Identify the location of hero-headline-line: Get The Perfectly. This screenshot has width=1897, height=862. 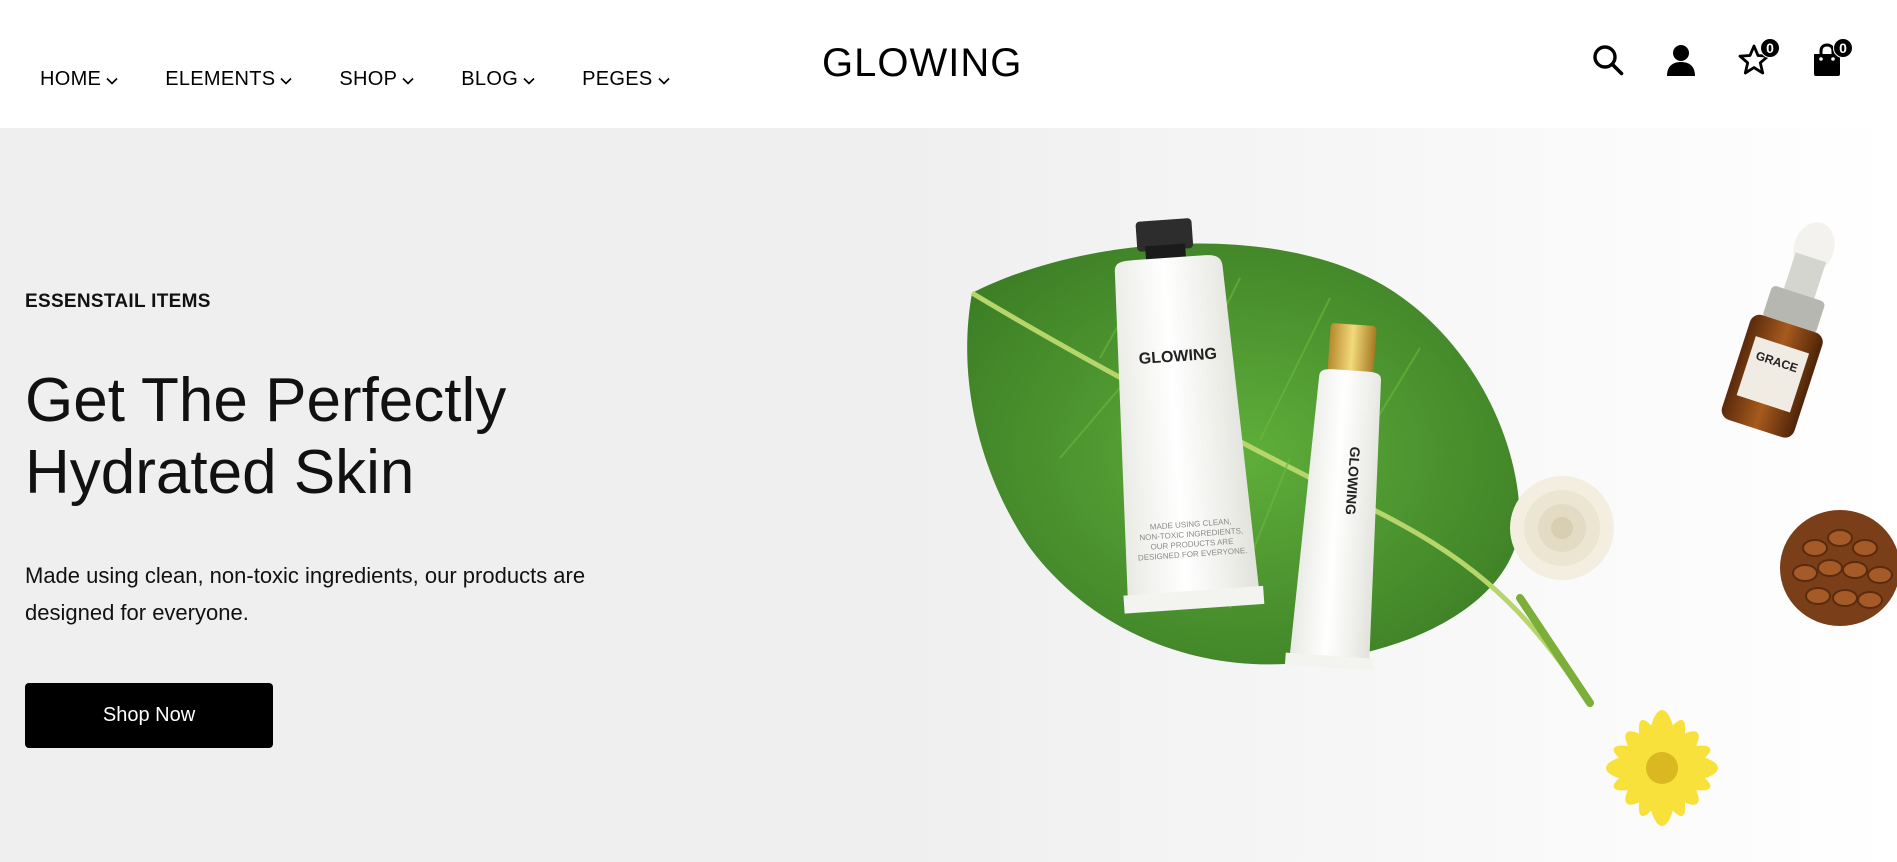
(266, 400).